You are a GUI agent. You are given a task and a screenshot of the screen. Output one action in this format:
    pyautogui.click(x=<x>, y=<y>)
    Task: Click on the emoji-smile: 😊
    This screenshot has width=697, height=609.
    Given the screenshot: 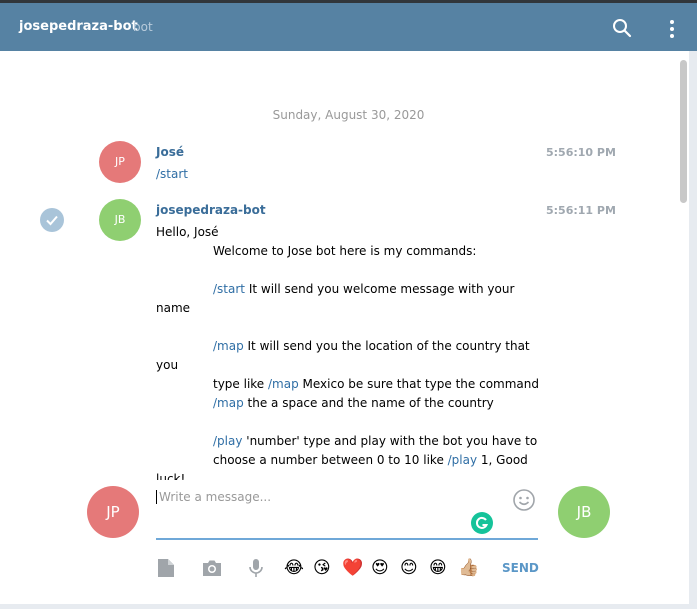 What is the action you would take?
    pyautogui.click(x=409, y=568)
    